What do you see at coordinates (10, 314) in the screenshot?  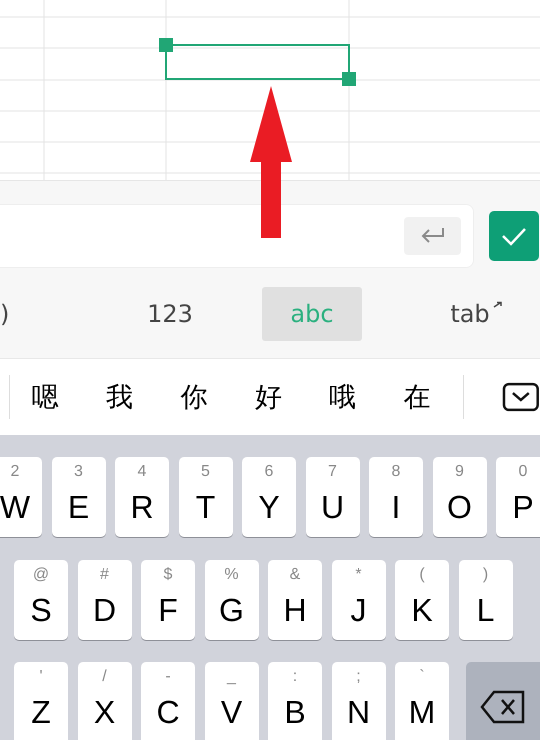 I see `mode-tab: )` at bounding box center [10, 314].